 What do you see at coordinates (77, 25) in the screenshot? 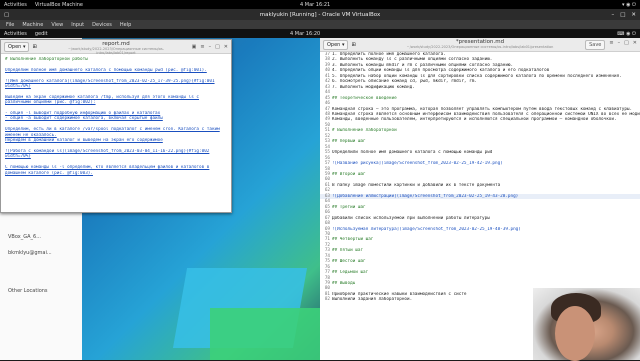
I see `menu-input: Input` at bounding box center [77, 25].